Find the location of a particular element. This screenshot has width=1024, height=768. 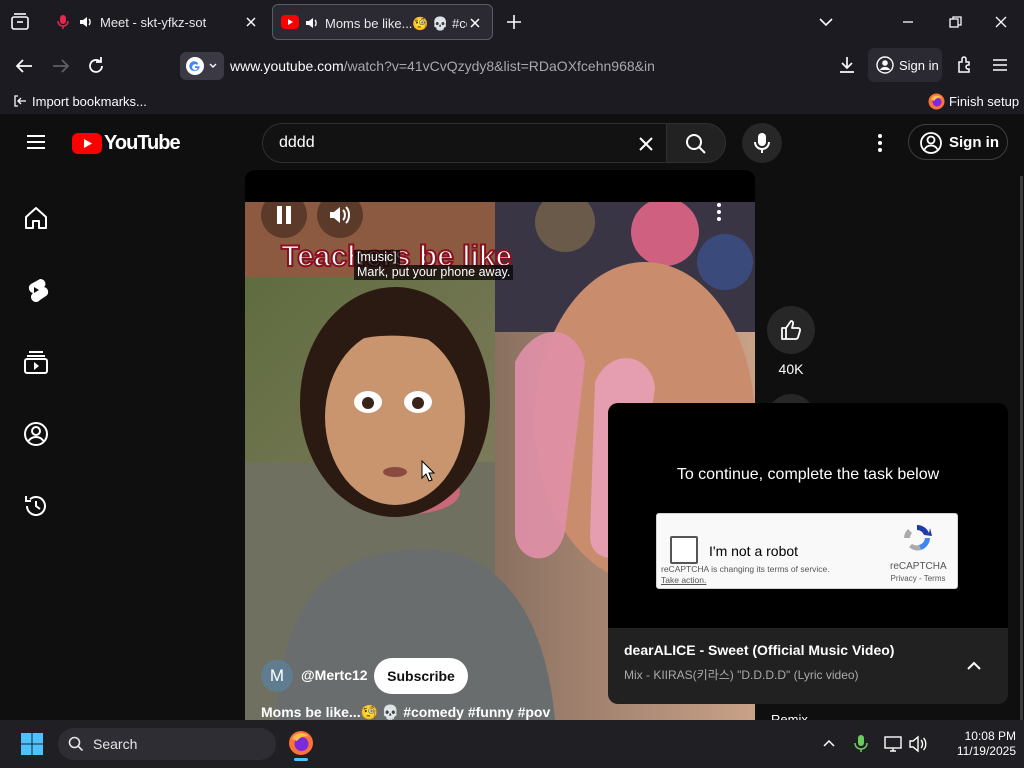

window-close-icon is located at coordinates (1001, 22).